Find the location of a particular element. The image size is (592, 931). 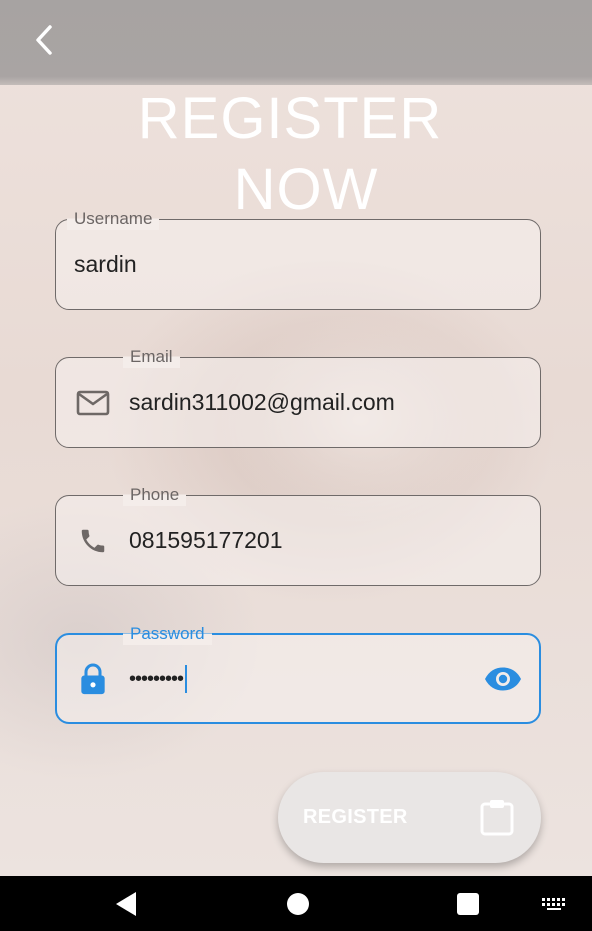

circle-home-icon is located at coordinates (298, 903).